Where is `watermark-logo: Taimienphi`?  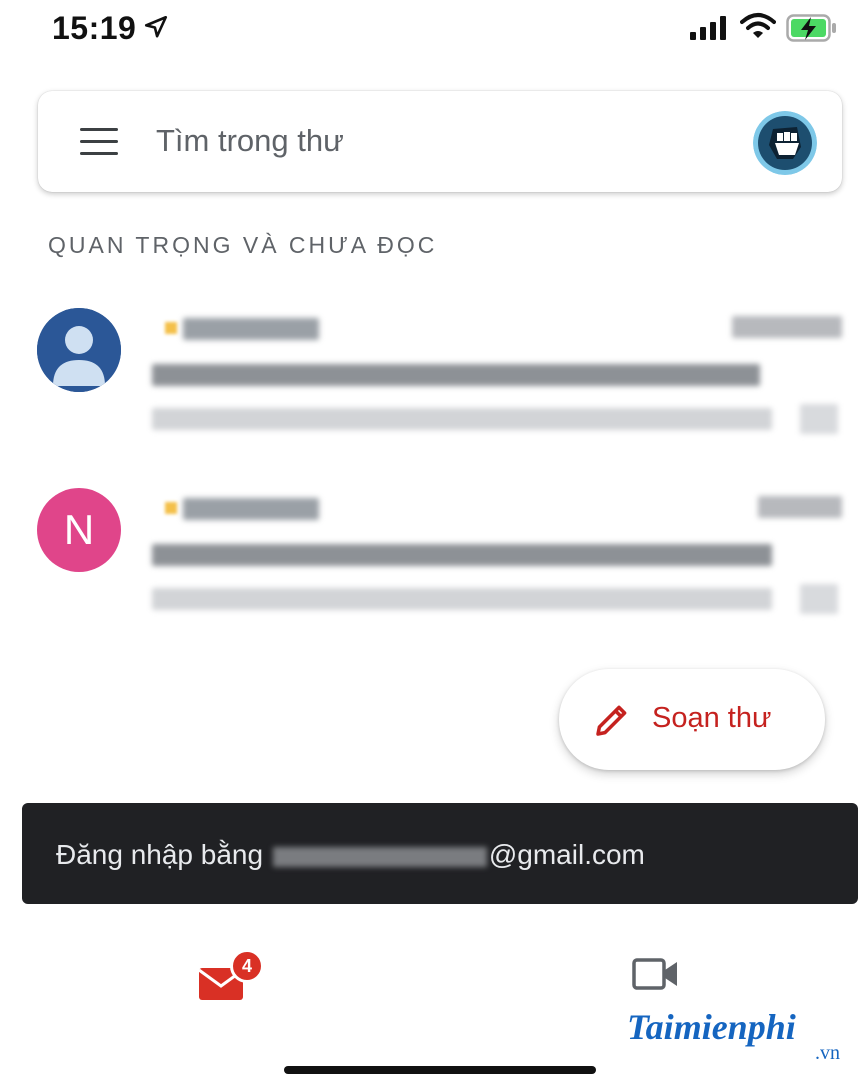
watermark-logo: Taimienphi is located at coordinates (711, 1027).